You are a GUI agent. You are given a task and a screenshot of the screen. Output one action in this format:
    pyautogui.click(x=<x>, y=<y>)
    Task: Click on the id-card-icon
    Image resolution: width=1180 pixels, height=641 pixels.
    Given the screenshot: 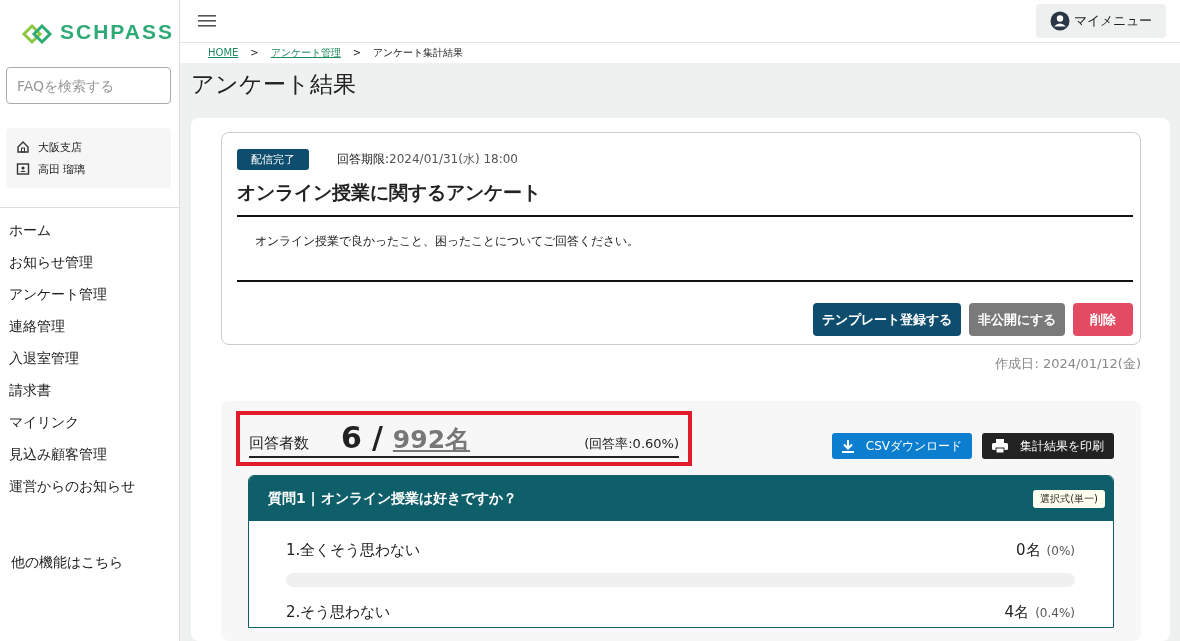 What is the action you would take?
    pyautogui.click(x=23, y=169)
    